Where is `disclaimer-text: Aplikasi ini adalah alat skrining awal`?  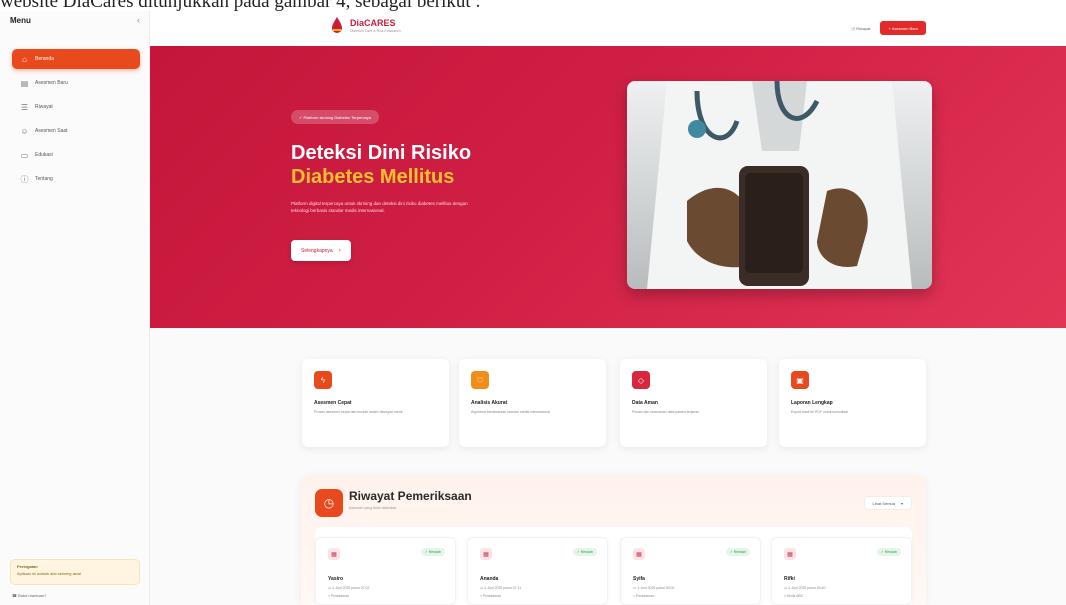 disclaimer-text: Aplikasi ini adalah alat skrining awal is located at coordinates (49, 573).